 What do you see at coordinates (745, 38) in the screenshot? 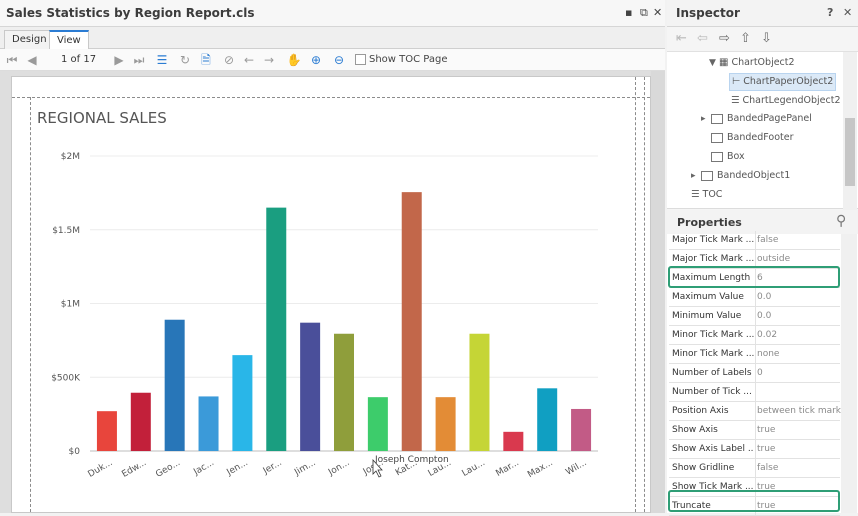
I see `nav-up-icon: ⇧` at bounding box center [745, 38].